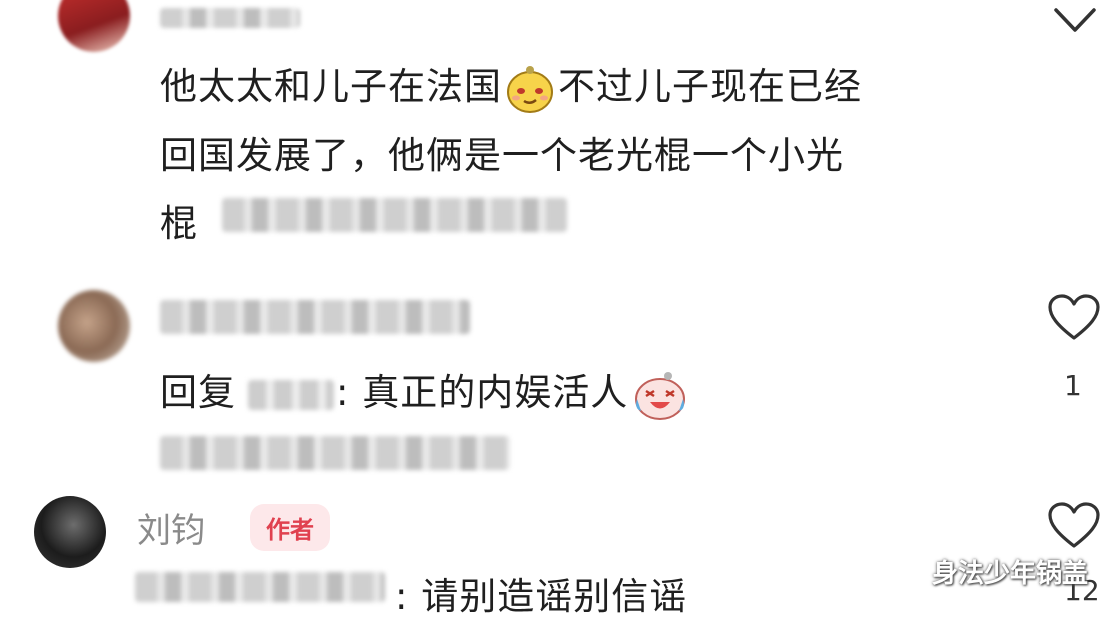  What do you see at coordinates (1073, 385) in the screenshot?
I see `like-count: 1` at bounding box center [1073, 385].